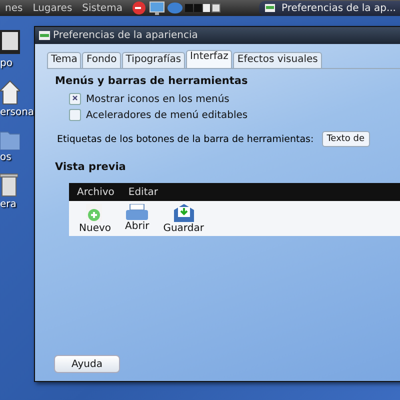 Image resolution: width=400 pixels, height=400 pixels. Describe the element at coordinates (277, 60) in the screenshot. I see `tab: Efectos visuales` at that location.